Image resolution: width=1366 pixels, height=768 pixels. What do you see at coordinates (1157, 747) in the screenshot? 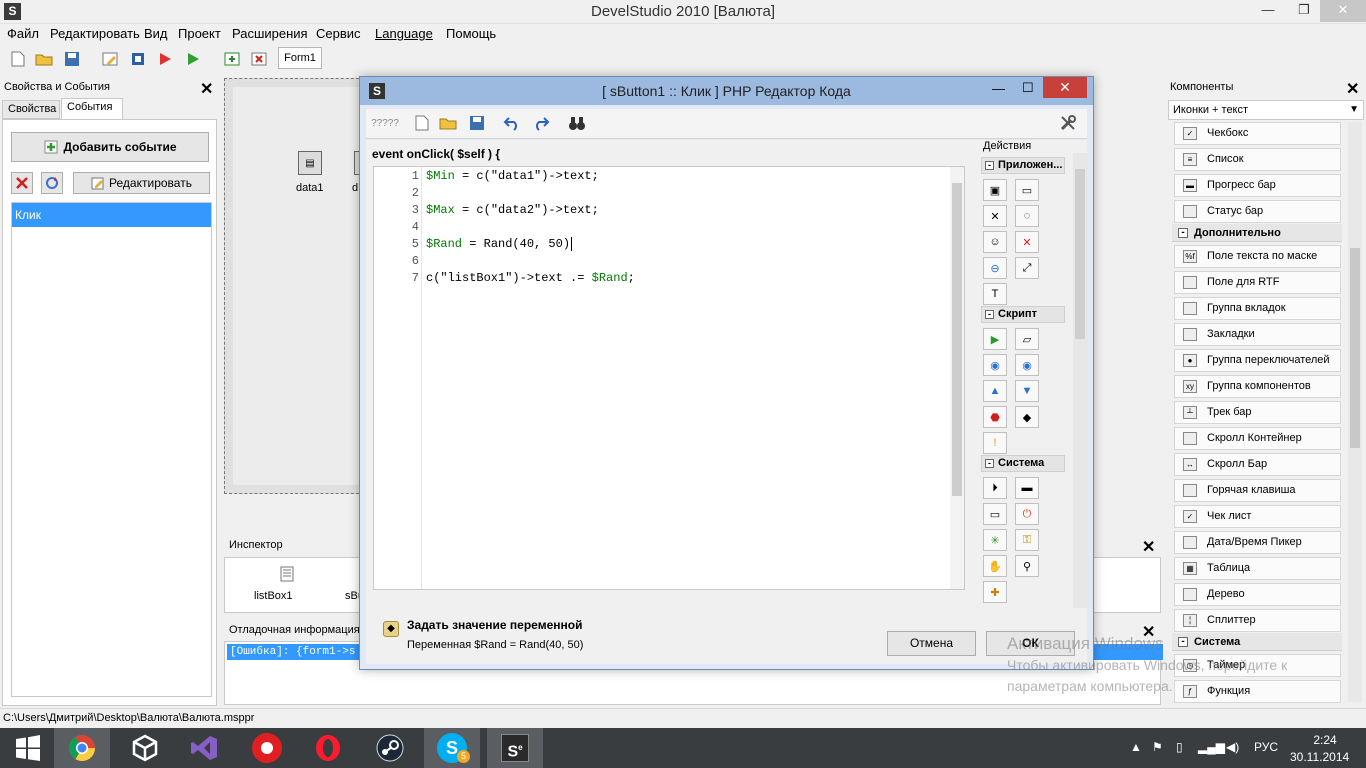
I see `flag-icon: ⚑` at bounding box center [1157, 747].